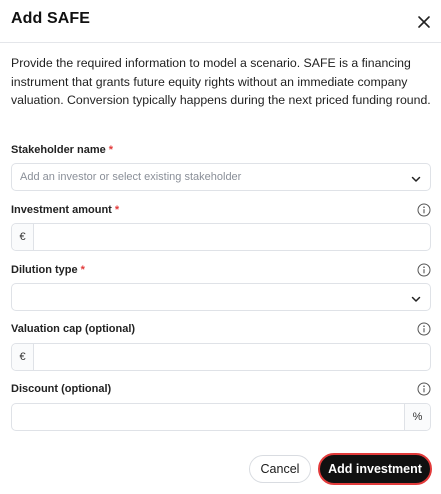 Image resolution: width=441 pixels, height=494 pixels. Describe the element at coordinates (424, 22) in the screenshot. I see `close-icon` at that location.